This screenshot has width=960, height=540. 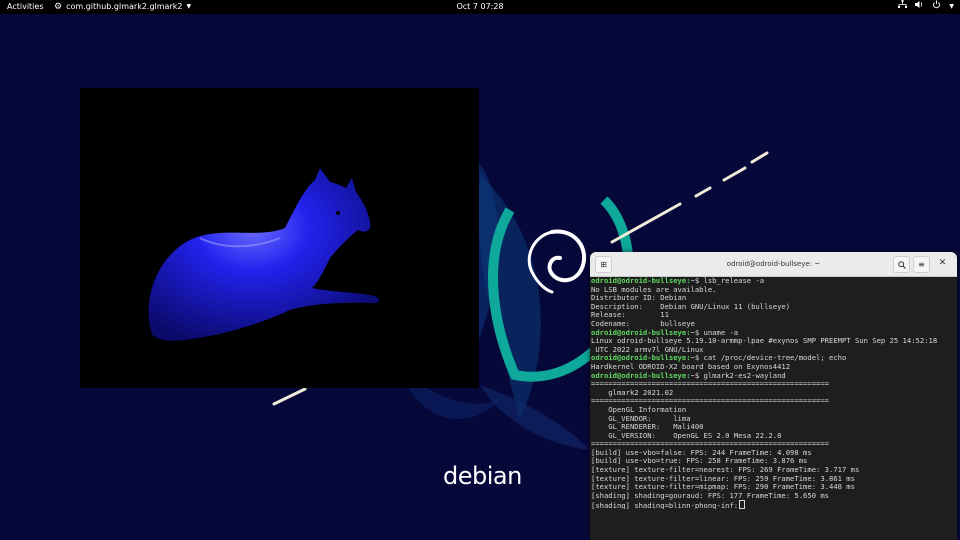 I want to click on app-menu-button: ⚙ com.github.glmark2.glmark2 ▼, so click(x=122, y=7).